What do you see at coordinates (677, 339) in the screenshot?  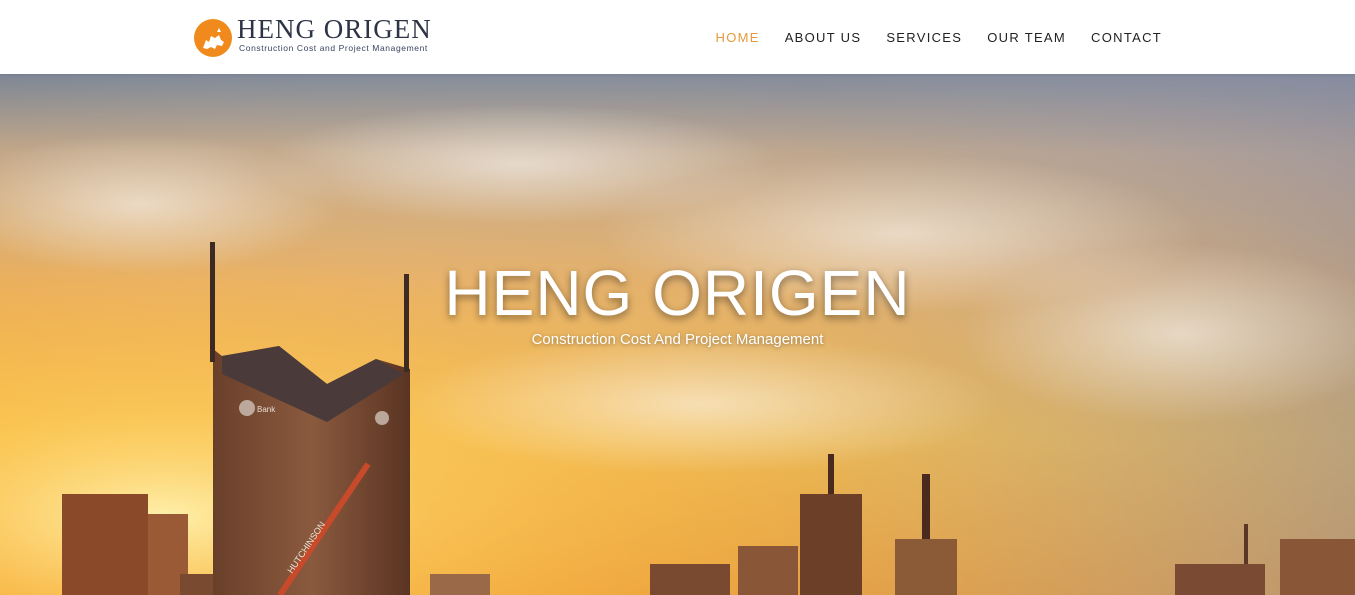 I see `hero-subtitle: Construction Cost And Project Management` at bounding box center [677, 339].